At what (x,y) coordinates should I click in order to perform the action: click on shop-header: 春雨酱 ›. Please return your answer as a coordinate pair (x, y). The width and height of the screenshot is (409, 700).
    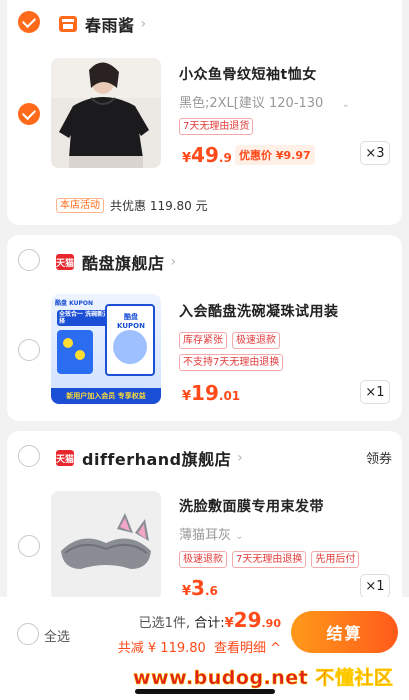
    Looking at the image, I should click on (102, 24).